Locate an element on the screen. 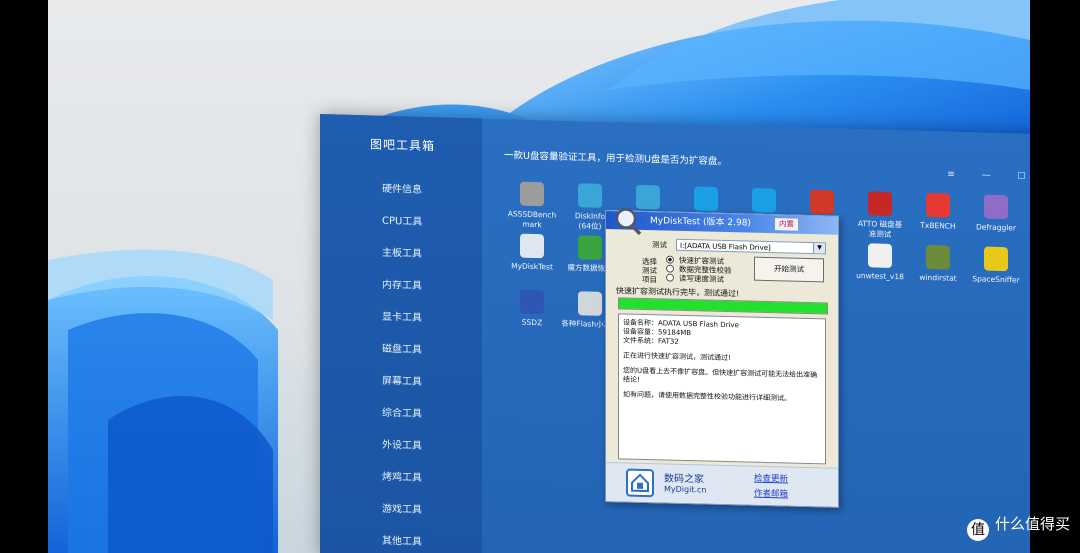 The width and height of the screenshot is (1080, 553). watermark-badge: 值 is located at coordinates (977, 530).